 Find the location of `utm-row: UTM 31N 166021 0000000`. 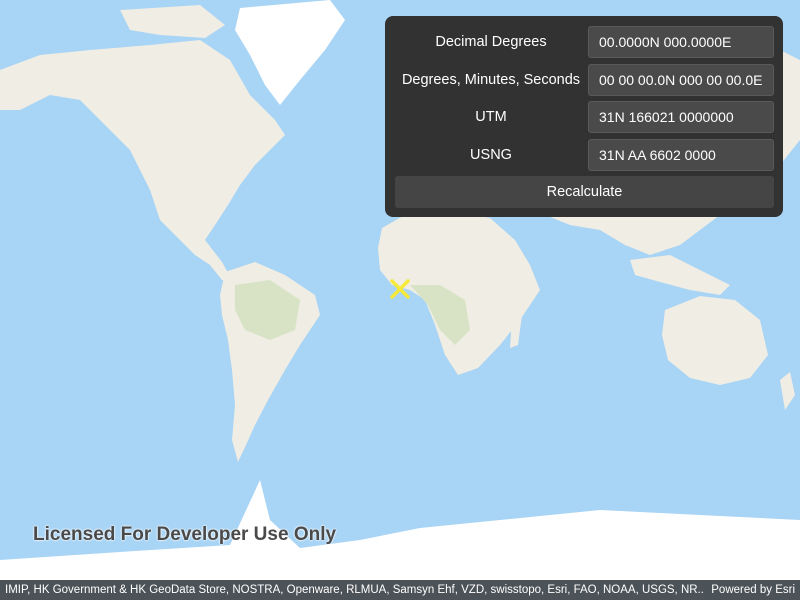

utm-row: UTM 31N 166021 0000000 is located at coordinates (584, 117).